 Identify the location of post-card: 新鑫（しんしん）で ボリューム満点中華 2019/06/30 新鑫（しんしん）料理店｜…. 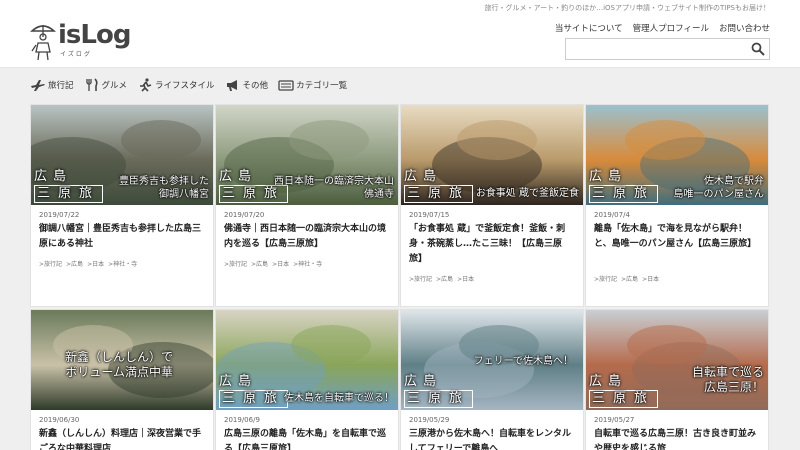
(122, 379).